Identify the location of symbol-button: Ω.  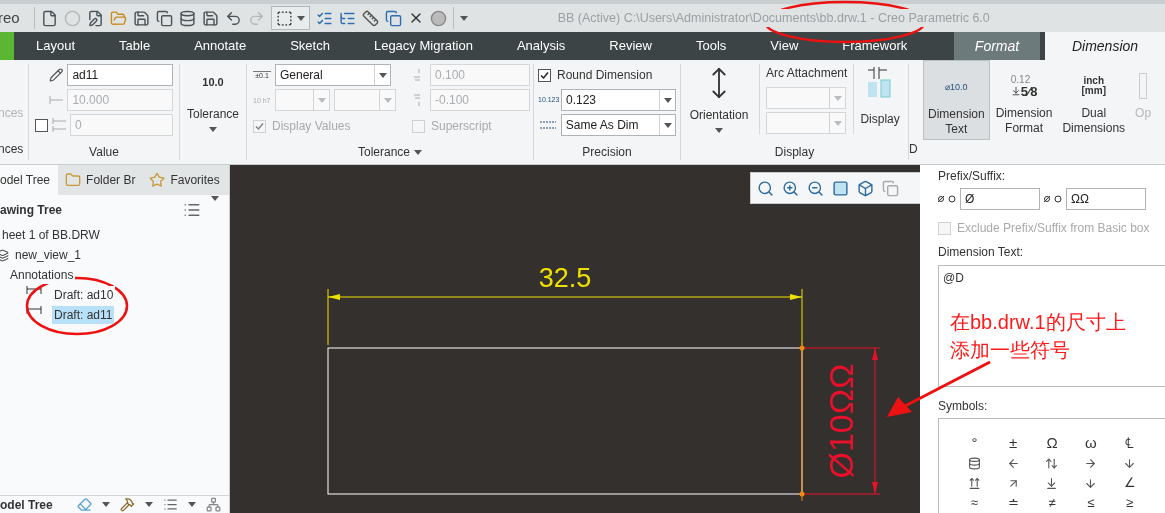
(1052, 443).